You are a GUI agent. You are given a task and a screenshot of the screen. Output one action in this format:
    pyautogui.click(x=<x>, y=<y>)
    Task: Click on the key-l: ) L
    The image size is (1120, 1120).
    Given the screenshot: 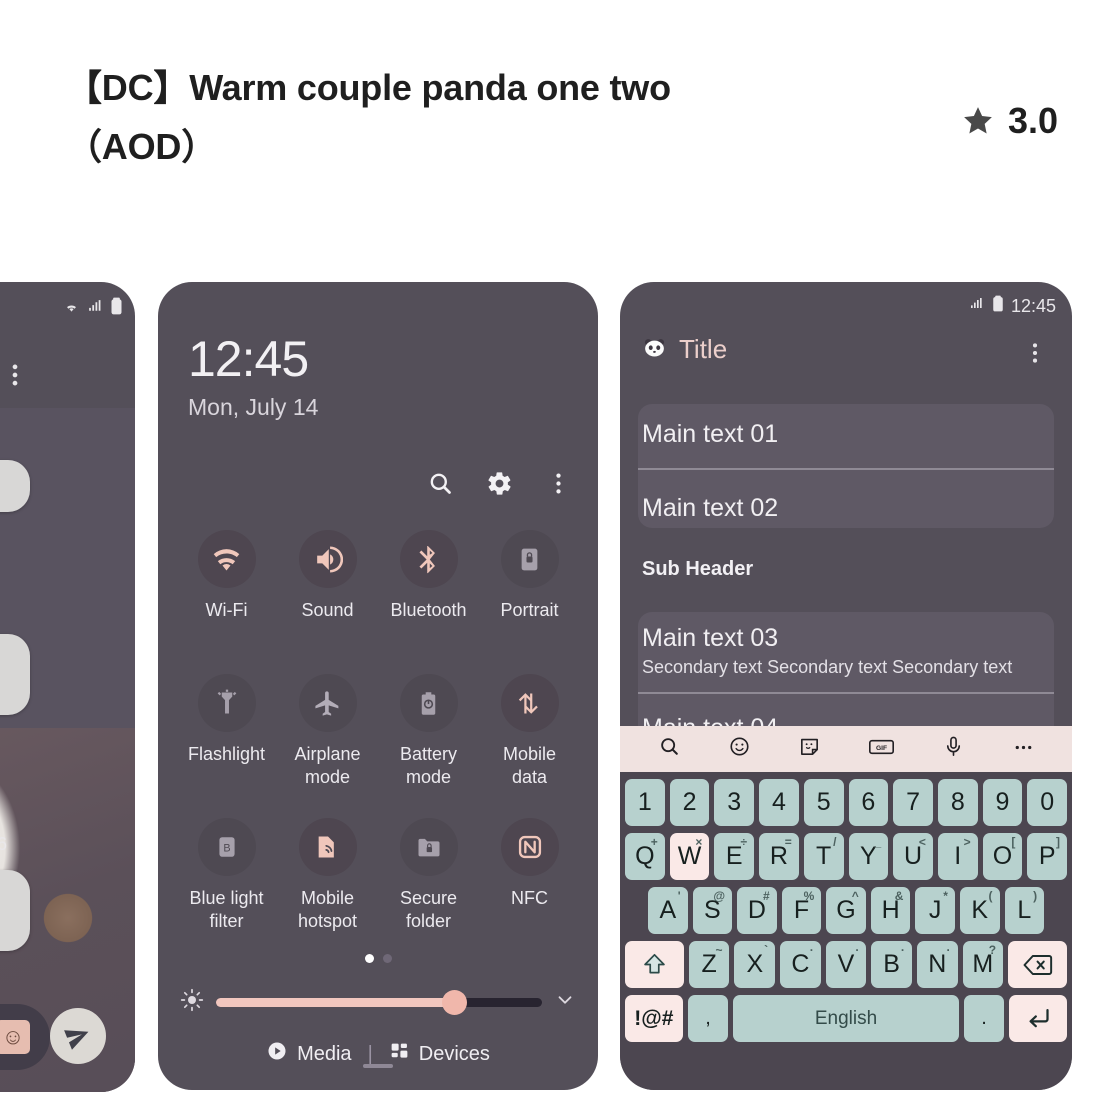 What is the action you would take?
    pyautogui.click(x=1024, y=910)
    